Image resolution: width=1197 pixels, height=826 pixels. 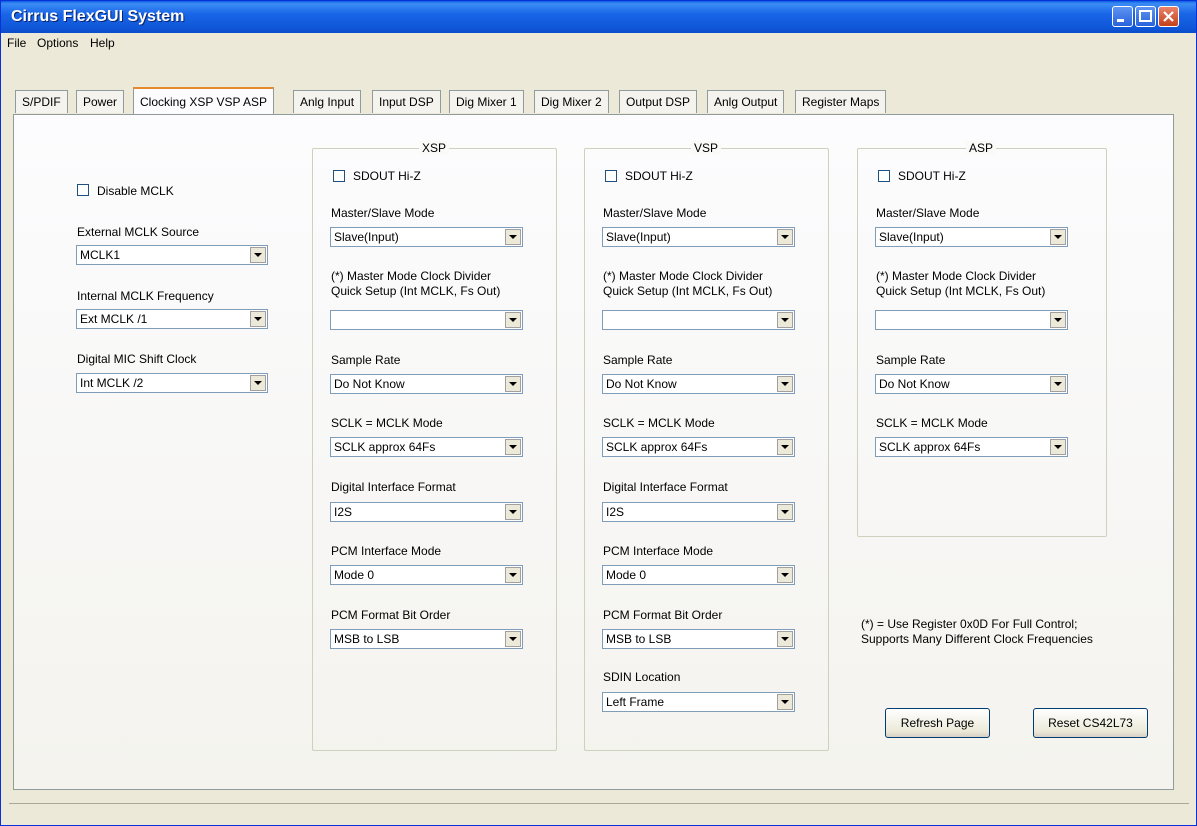 I want to click on tab-spdif: S/PDIF, so click(x=41, y=101).